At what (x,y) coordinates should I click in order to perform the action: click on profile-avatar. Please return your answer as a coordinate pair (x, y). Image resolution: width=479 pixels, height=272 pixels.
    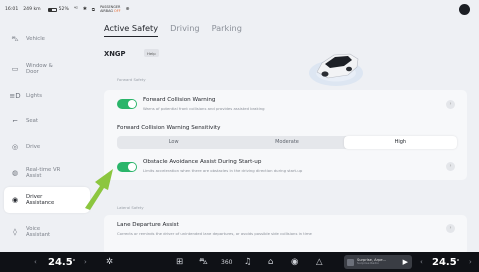
    Looking at the image, I should click on (464, 9).